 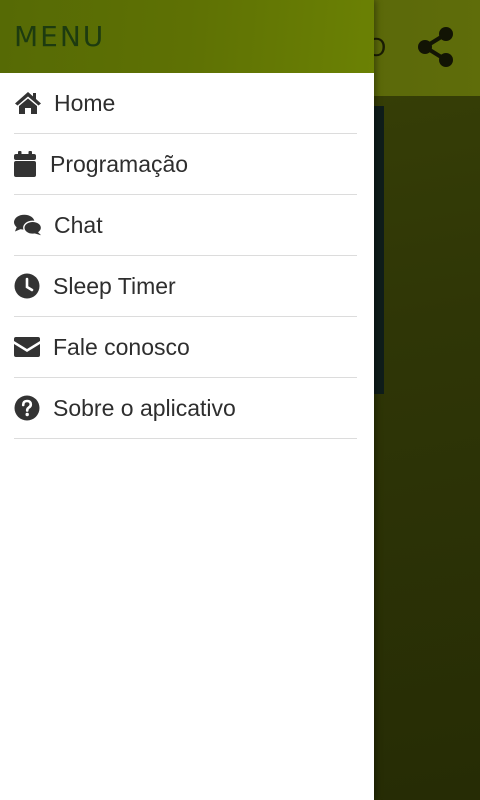 I want to click on menu-item-label: Programação, so click(x=119, y=163).